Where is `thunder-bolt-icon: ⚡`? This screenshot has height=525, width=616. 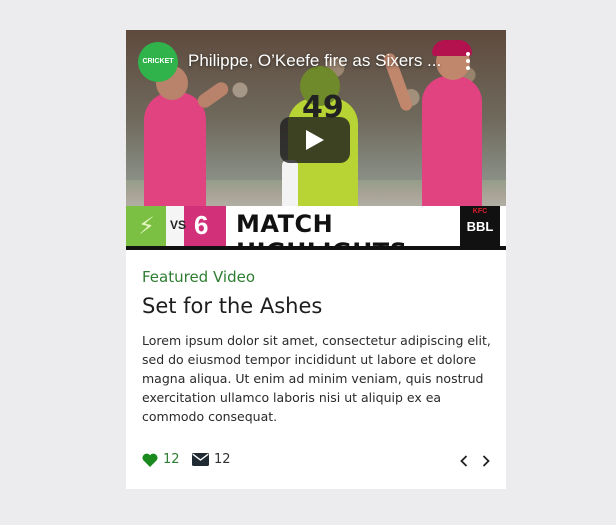
thunder-bolt-icon: ⚡ is located at coordinates (146, 226).